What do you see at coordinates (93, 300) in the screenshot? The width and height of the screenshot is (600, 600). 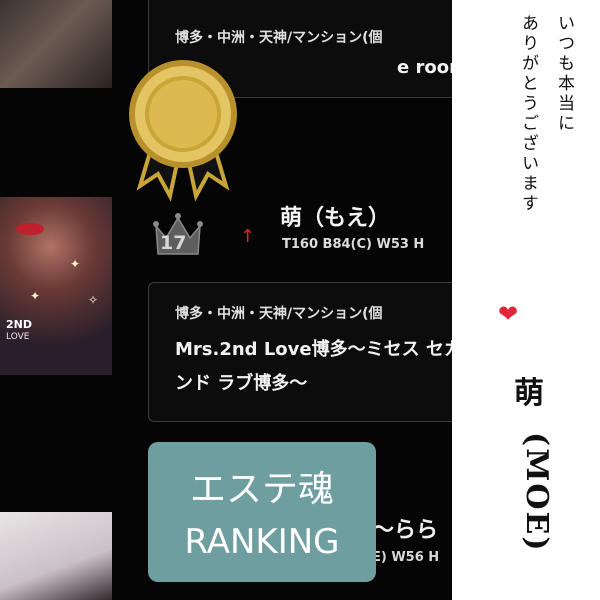 I see `sparkle-icon: ✧` at bounding box center [93, 300].